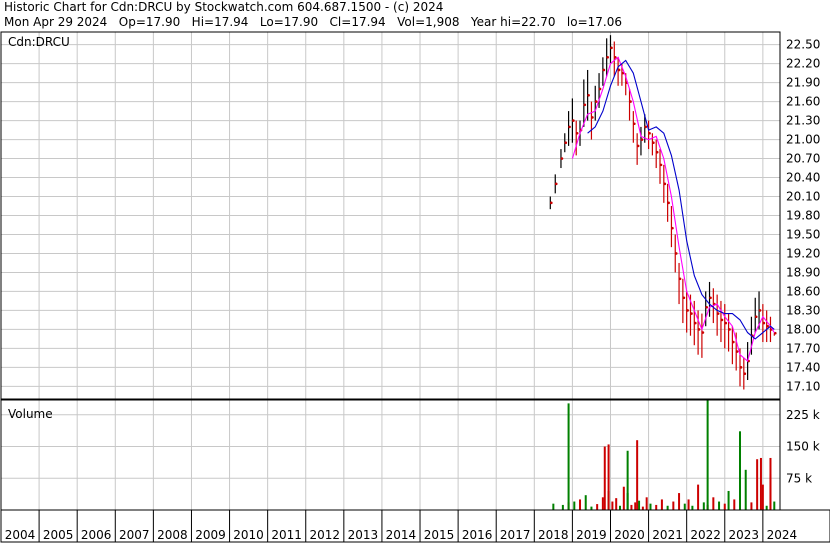 This screenshot has width=830, height=543. Describe the element at coordinates (803, 367) in the screenshot. I see `price-tick-label: 17.40` at that location.